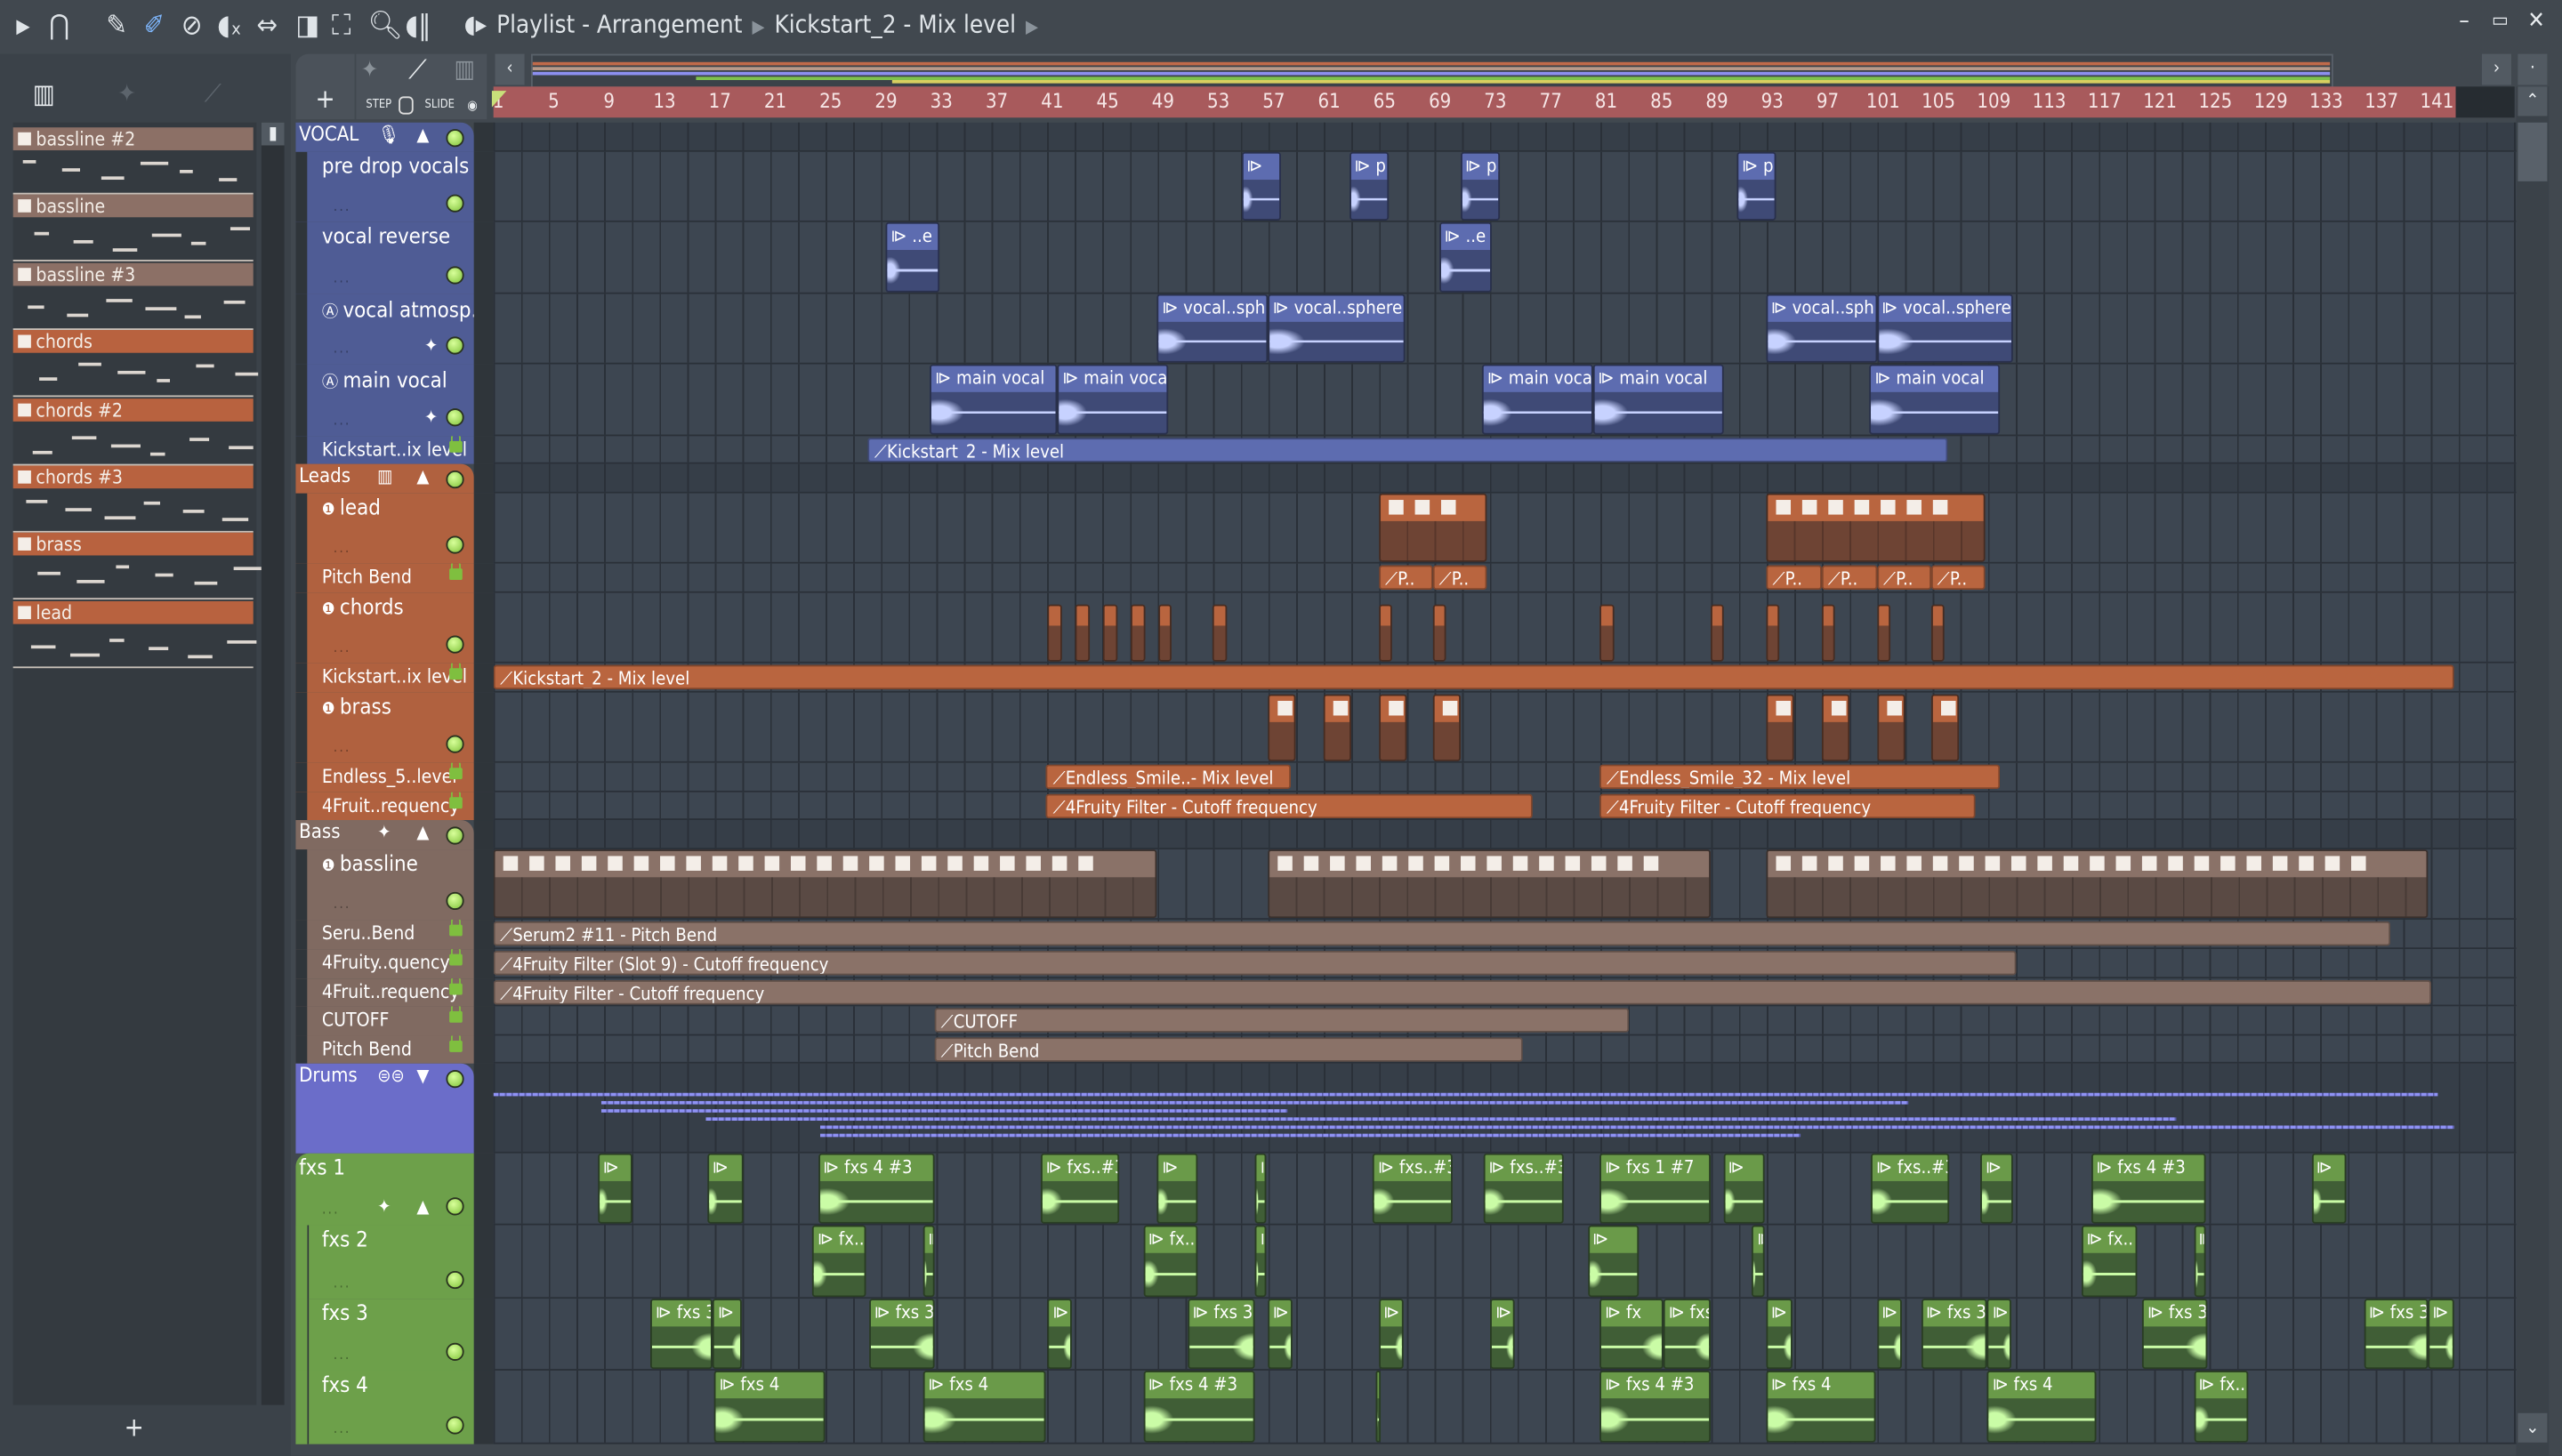 The width and height of the screenshot is (2562, 1456). What do you see at coordinates (384, 777) in the screenshot?
I see `automation-track-header: Endless_5..level` at bounding box center [384, 777].